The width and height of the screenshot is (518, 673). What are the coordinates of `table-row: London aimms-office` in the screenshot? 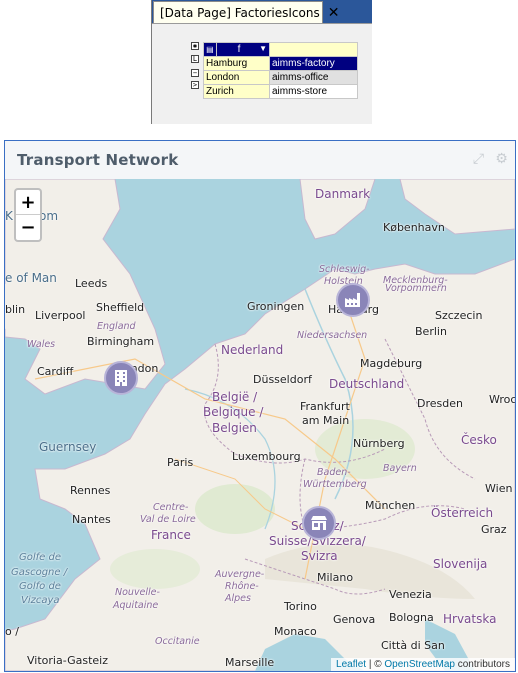 It's located at (280, 77).